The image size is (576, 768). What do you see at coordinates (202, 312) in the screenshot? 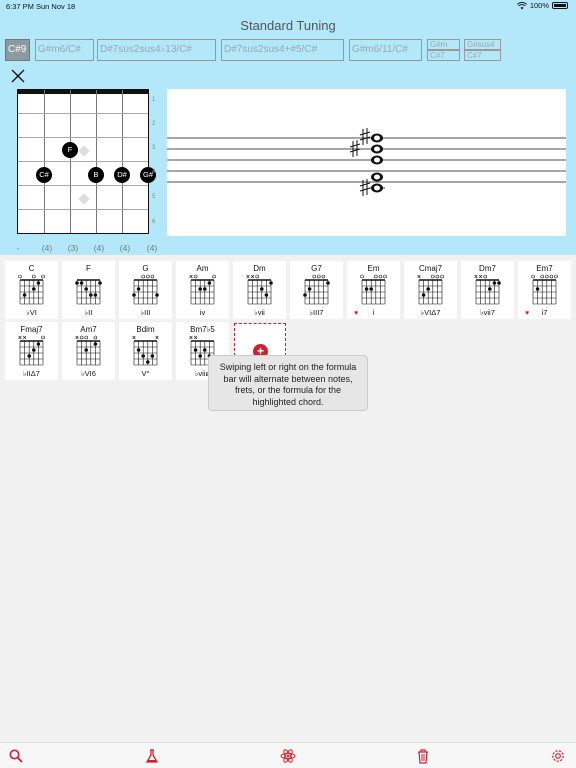
I see `chord-numeral: iv` at bounding box center [202, 312].